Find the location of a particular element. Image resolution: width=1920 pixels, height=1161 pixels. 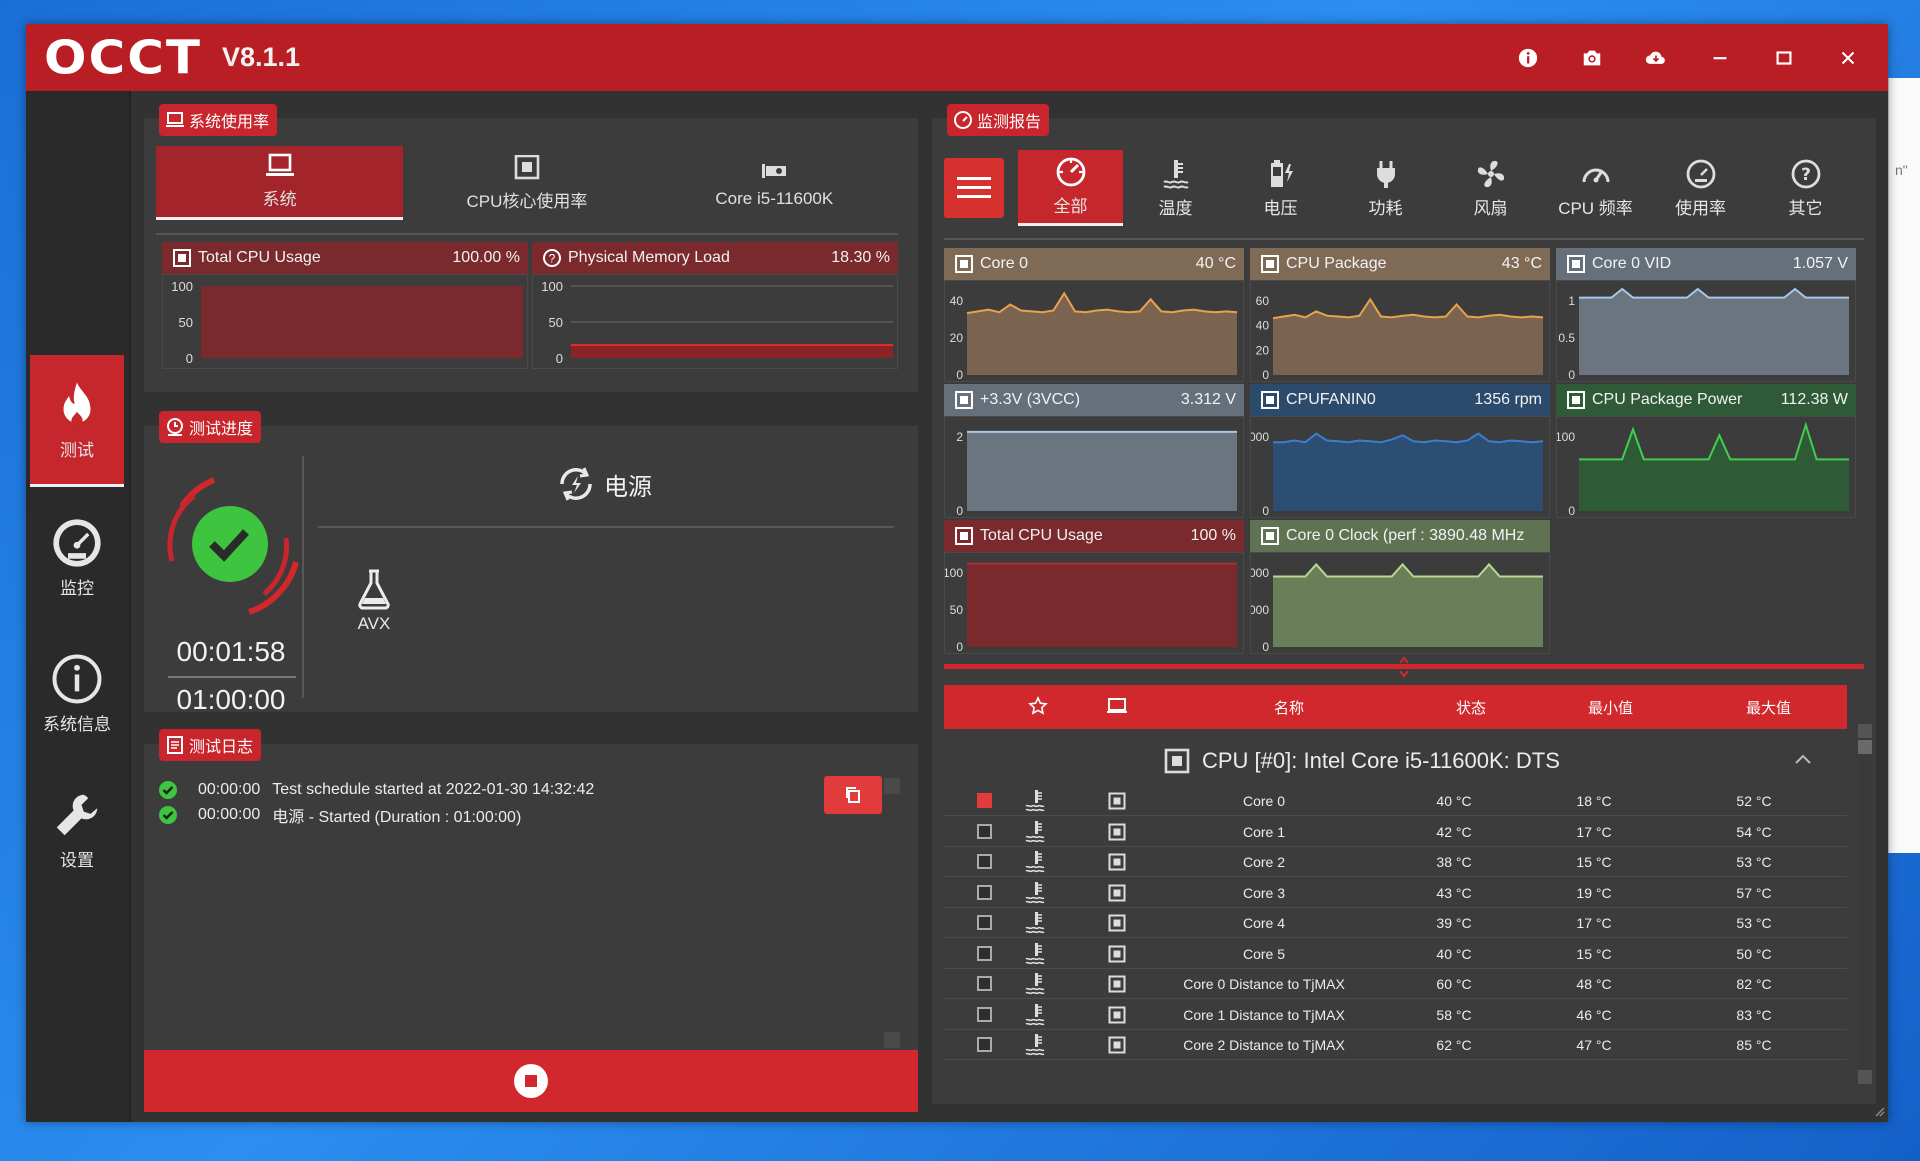

scroll-down-button is located at coordinates (1865, 1077).